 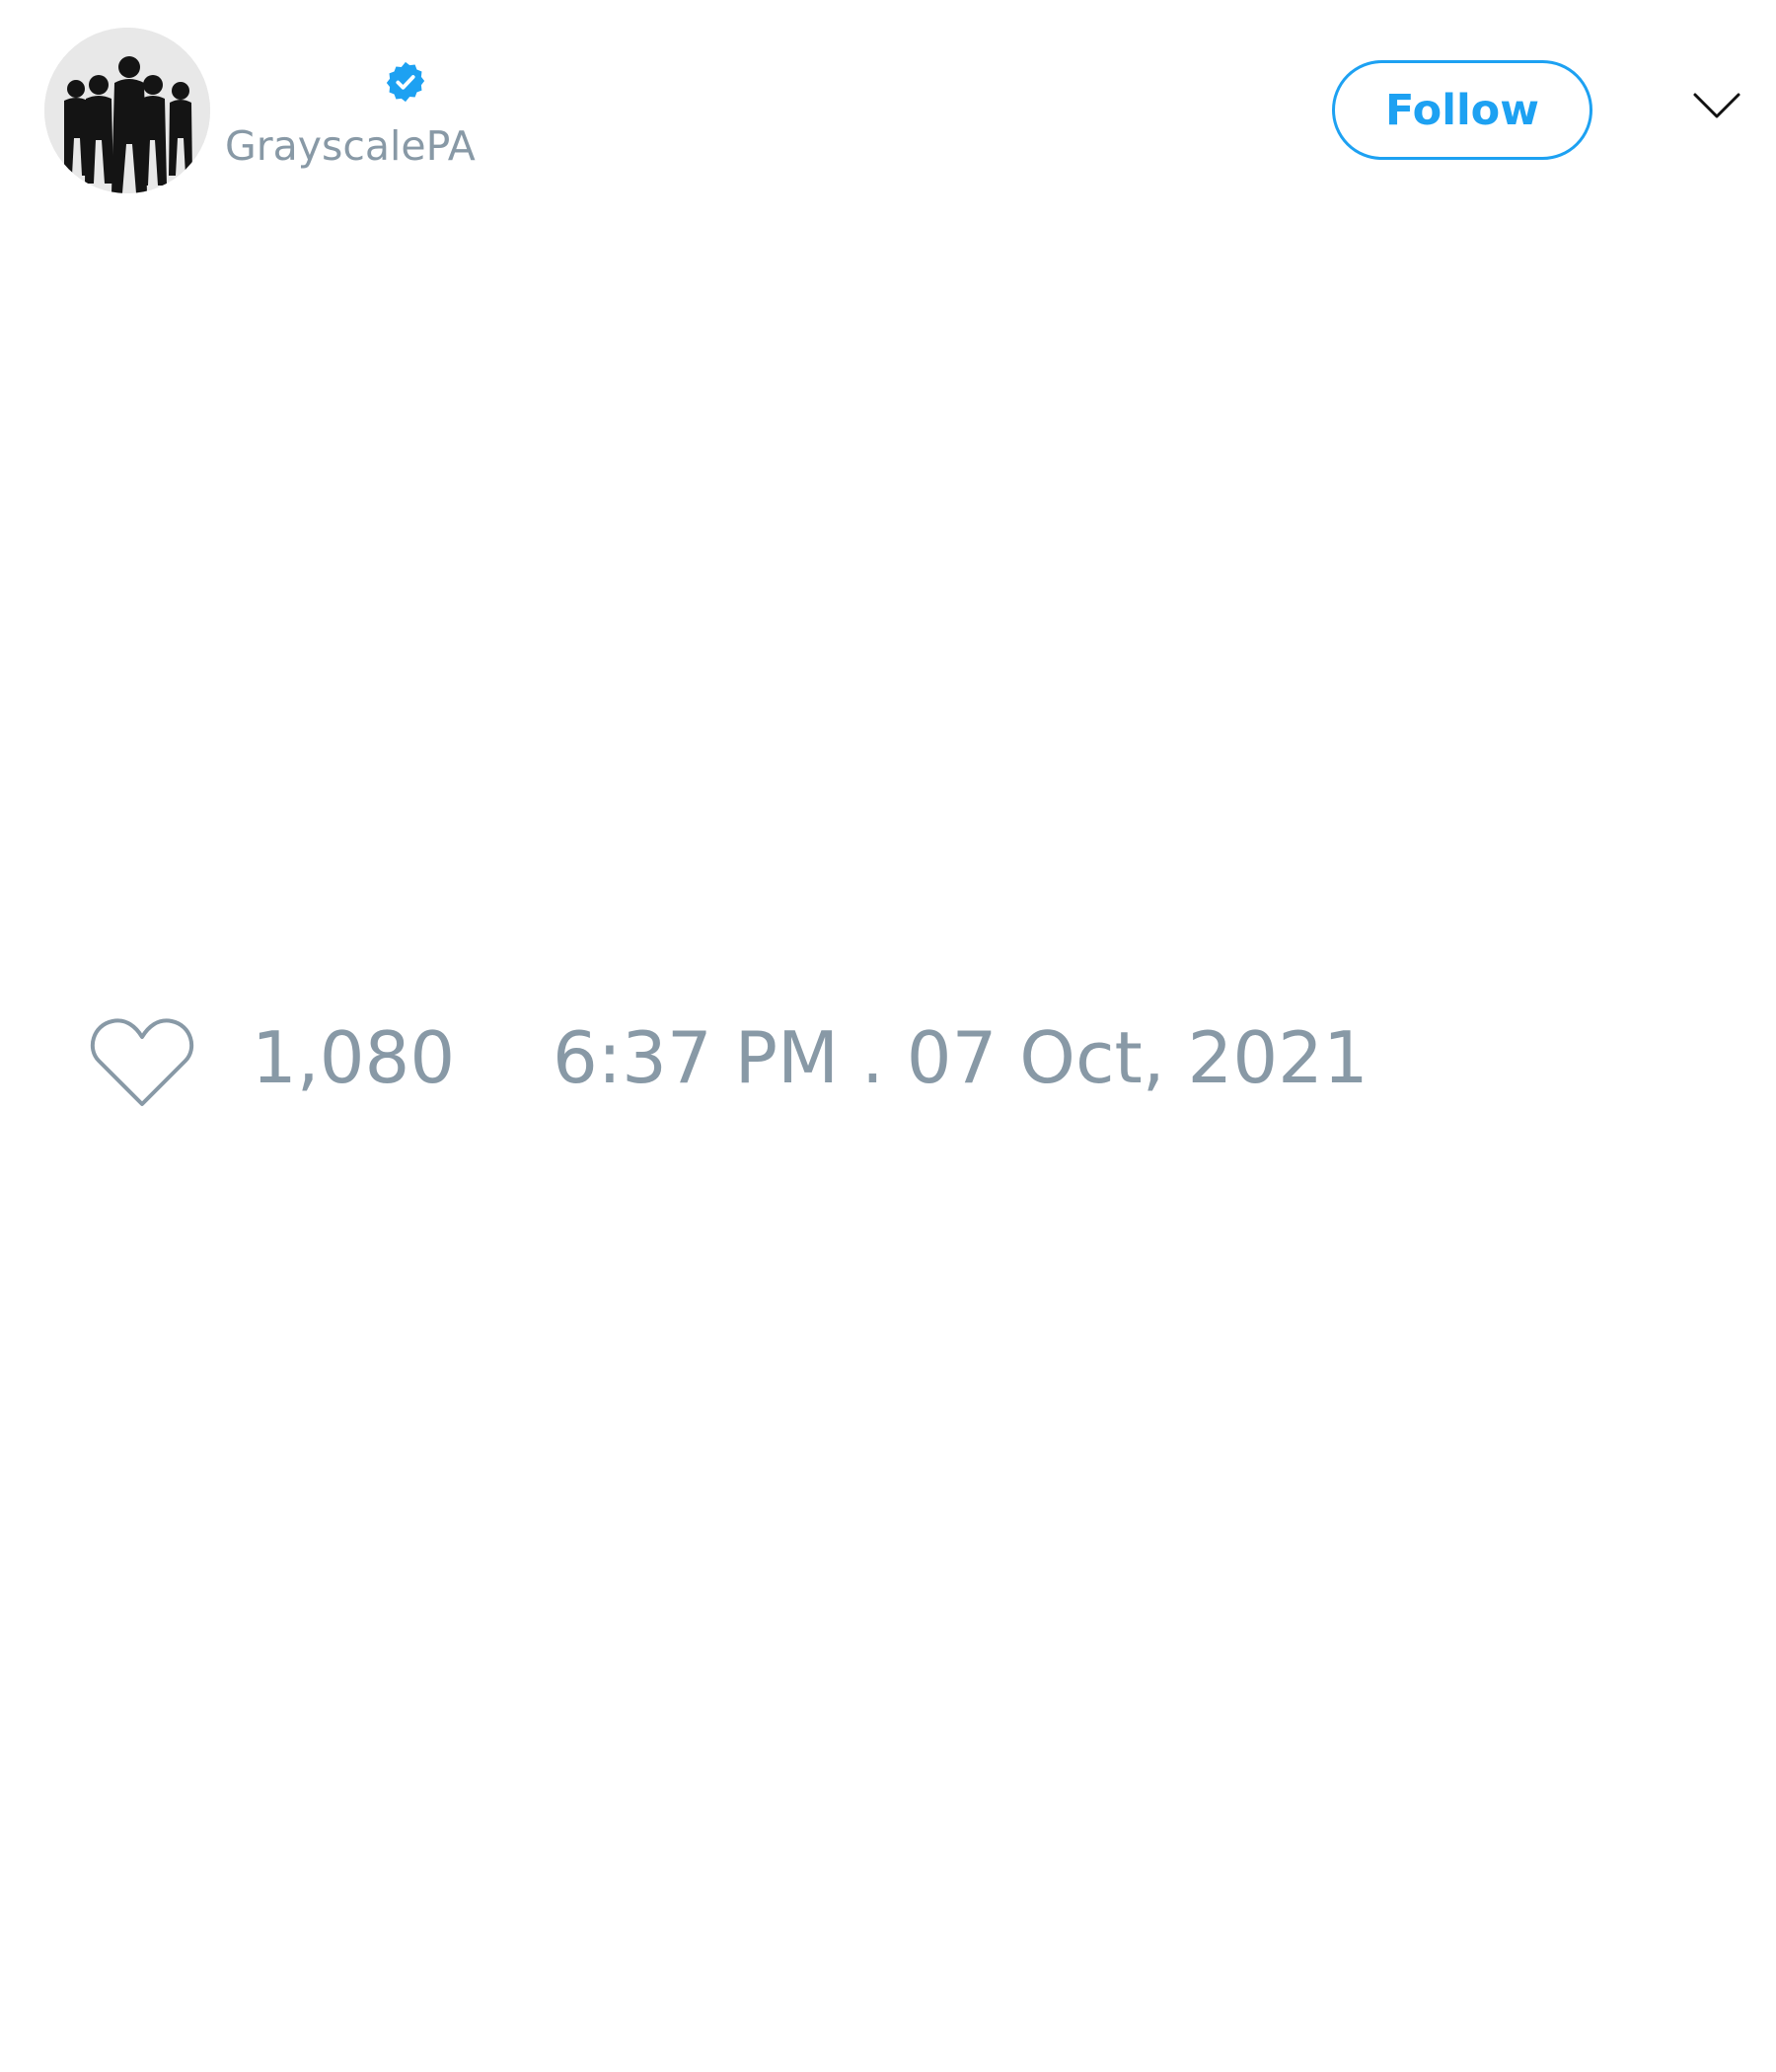 I want to click on avatar-image, so click(x=127, y=111).